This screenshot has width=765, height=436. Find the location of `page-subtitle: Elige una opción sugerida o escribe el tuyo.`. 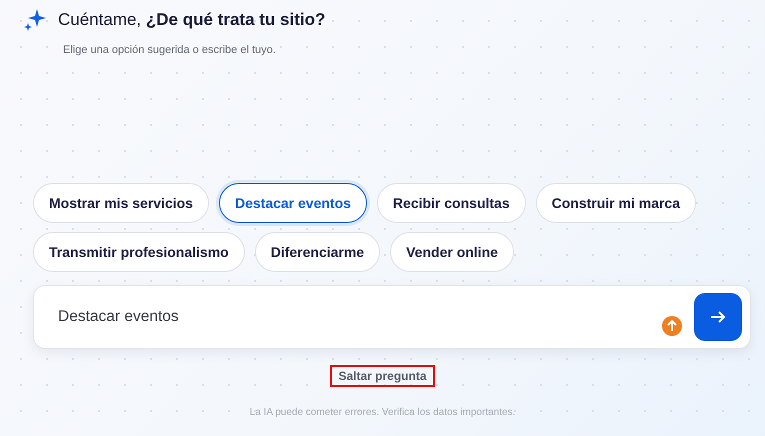

page-subtitle: Elige una opción sugerida o escribe el tuyo. is located at coordinates (170, 50).